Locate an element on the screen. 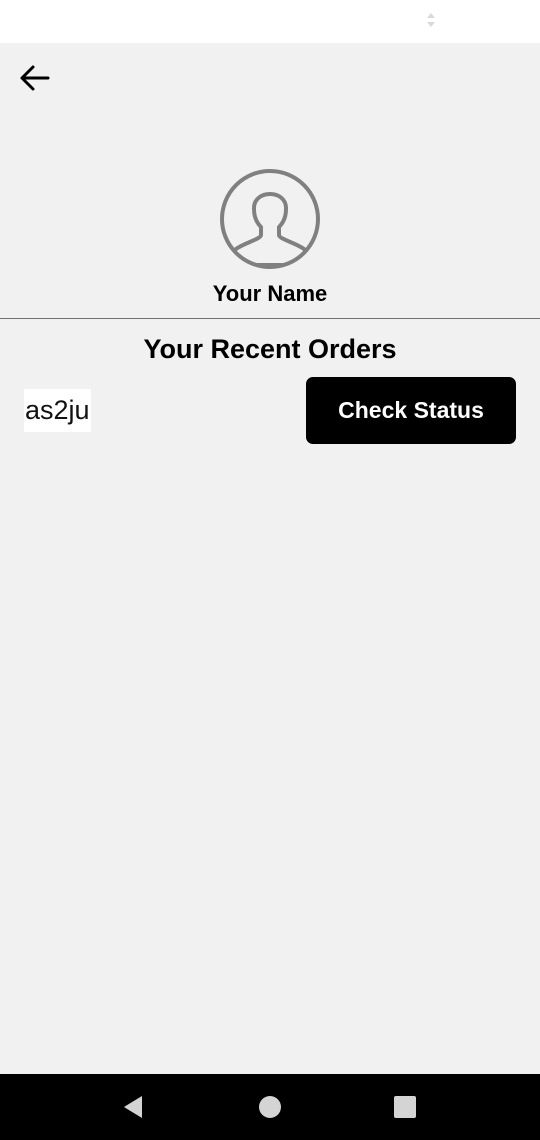  divider is located at coordinates (270, 318).